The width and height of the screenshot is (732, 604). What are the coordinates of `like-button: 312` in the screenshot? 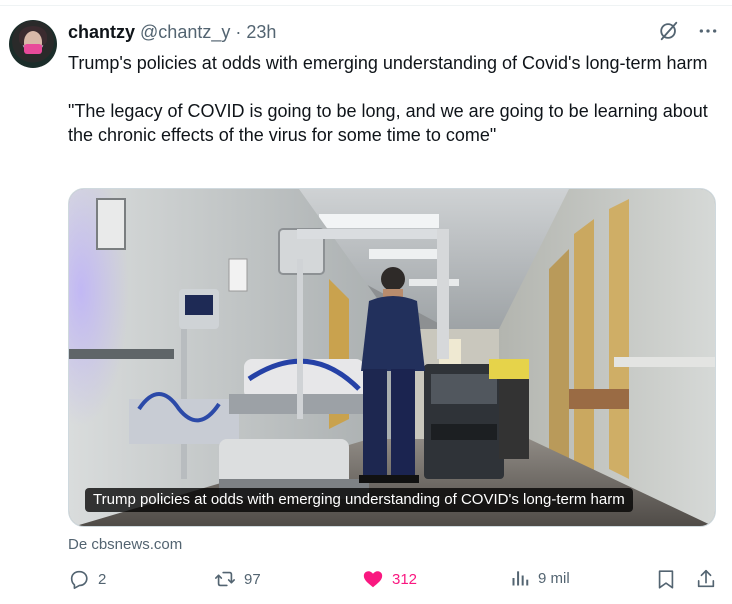 It's located at (389, 579).